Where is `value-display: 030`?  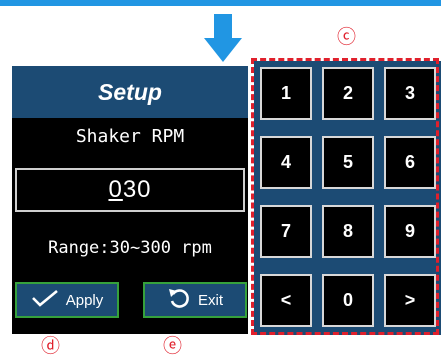 value-display: 030 is located at coordinates (129, 190).